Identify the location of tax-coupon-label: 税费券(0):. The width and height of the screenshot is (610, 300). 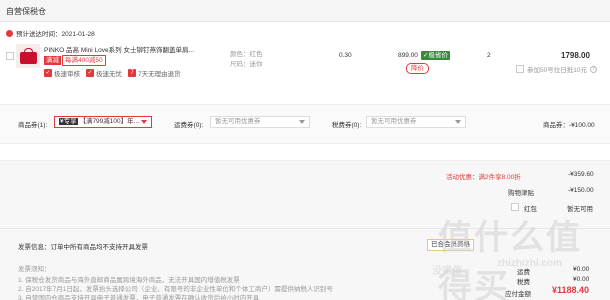
(347, 125).